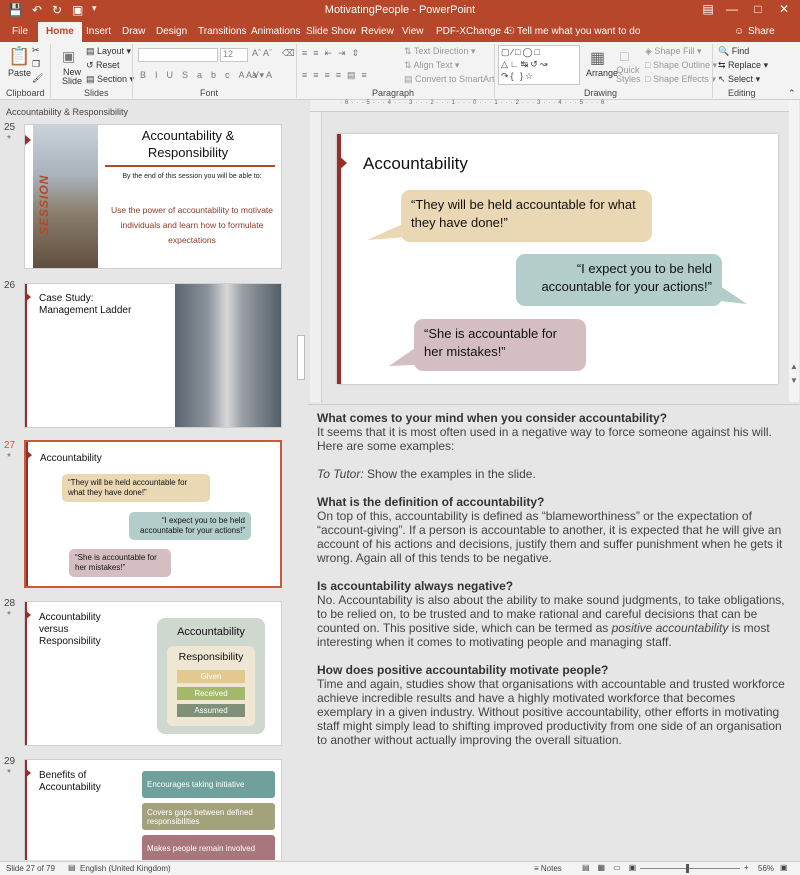 The width and height of the screenshot is (800, 875). Describe the element at coordinates (624, 56) in the screenshot. I see `quick-styles-icon: □` at that location.